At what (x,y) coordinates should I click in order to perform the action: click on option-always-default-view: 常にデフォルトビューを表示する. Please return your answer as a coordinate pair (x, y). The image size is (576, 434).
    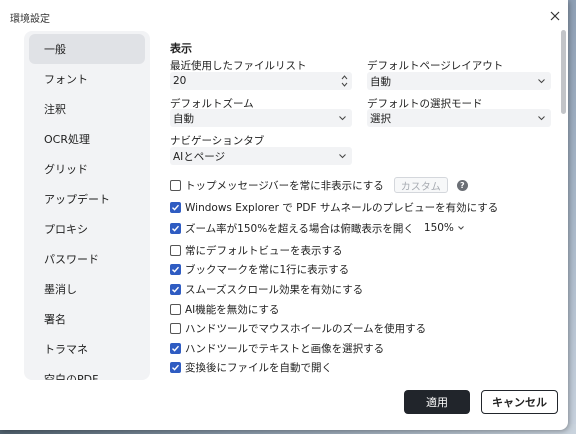
    Looking at the image, I should click on (256, 250).